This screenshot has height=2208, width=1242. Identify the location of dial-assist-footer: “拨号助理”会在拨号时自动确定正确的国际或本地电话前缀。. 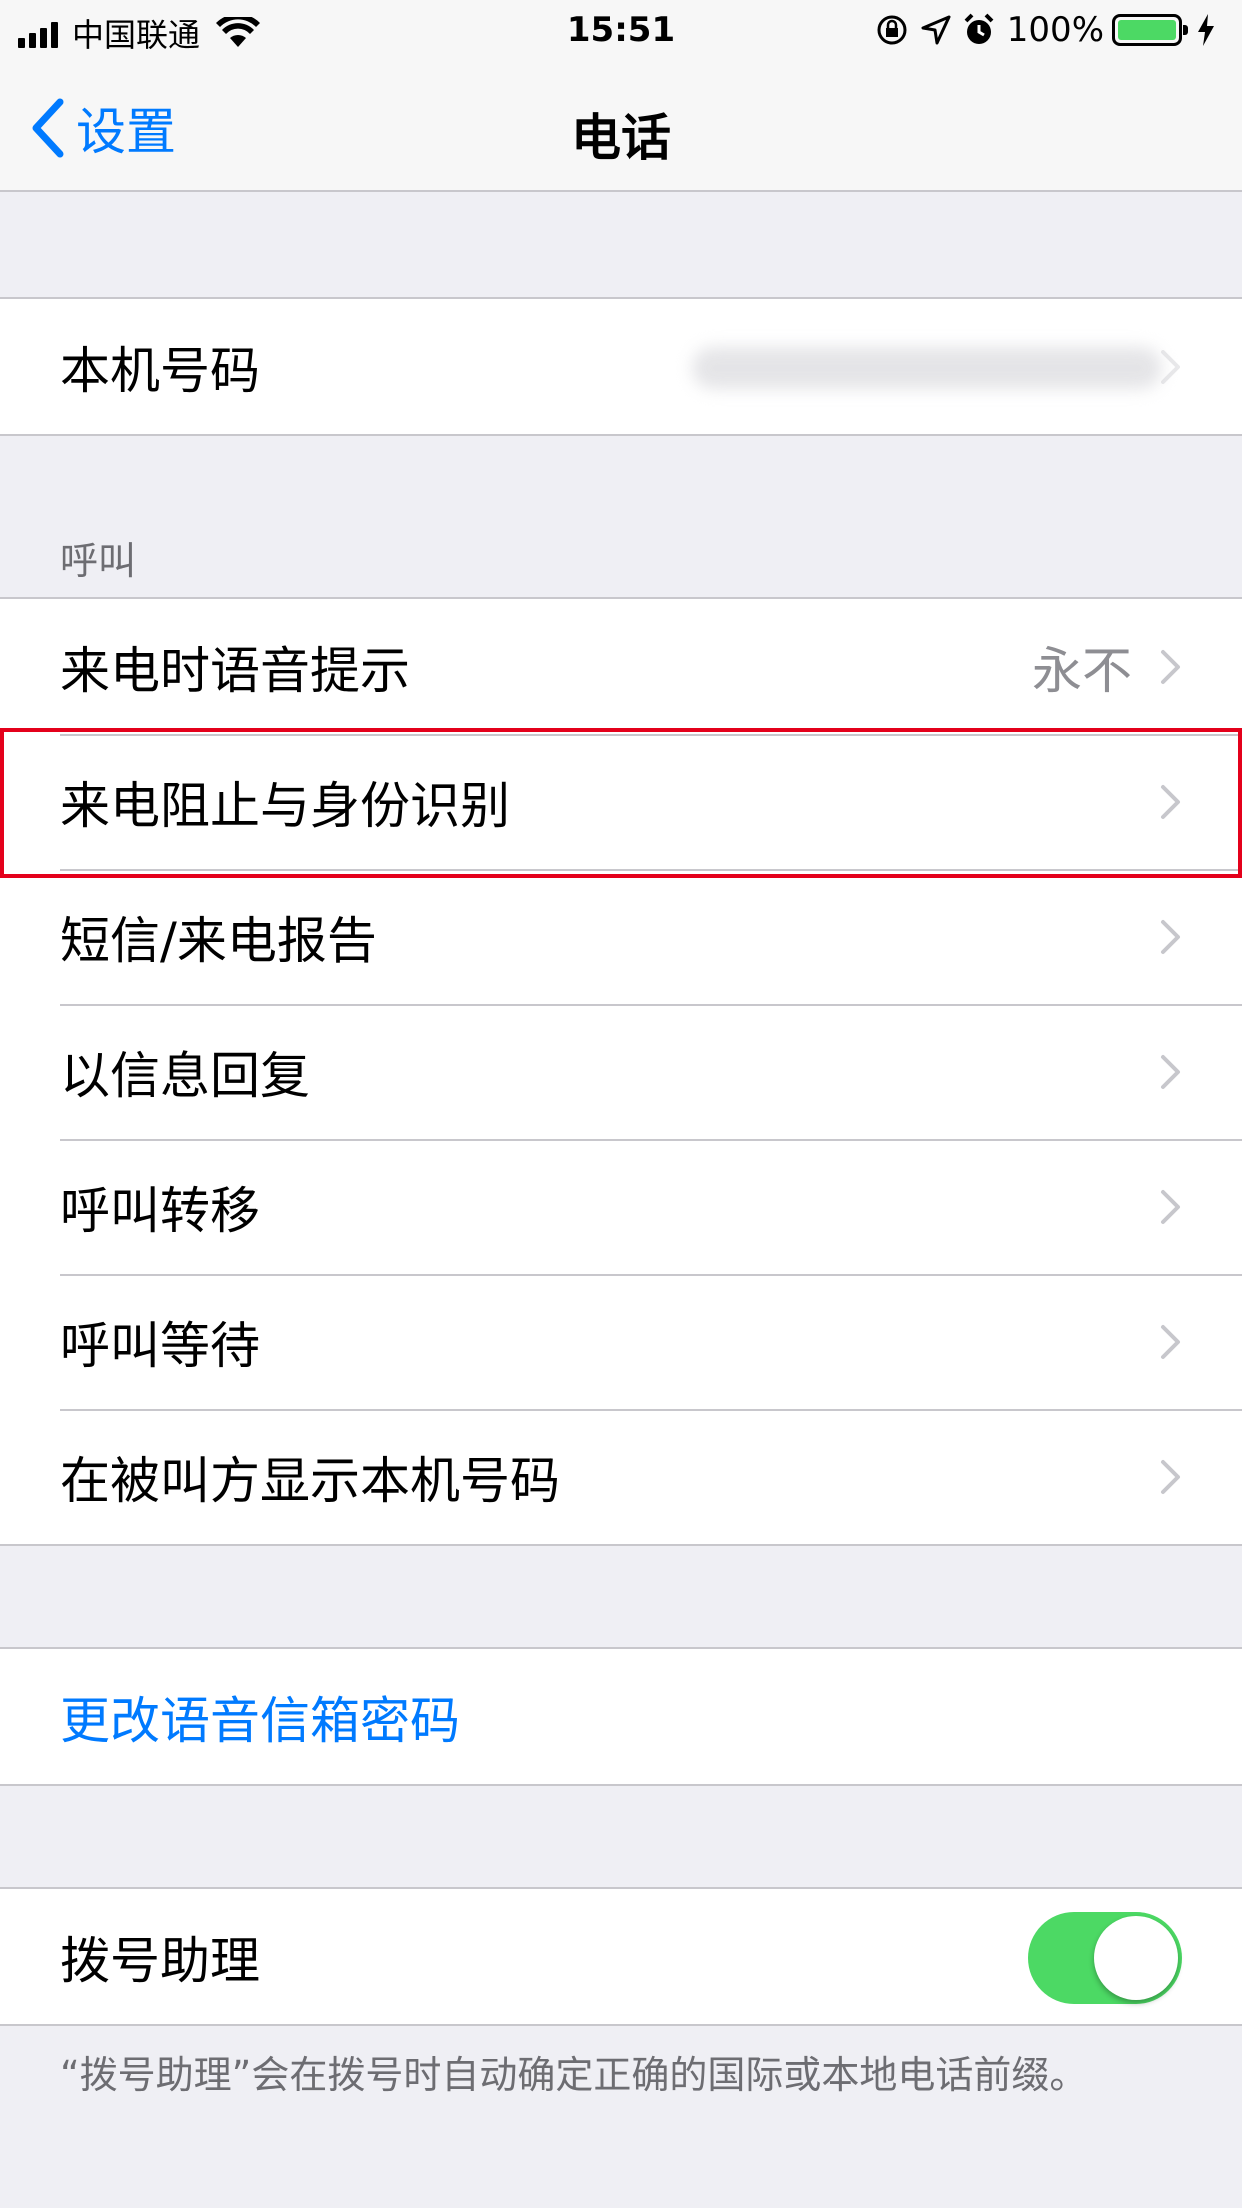
(574, 2075).